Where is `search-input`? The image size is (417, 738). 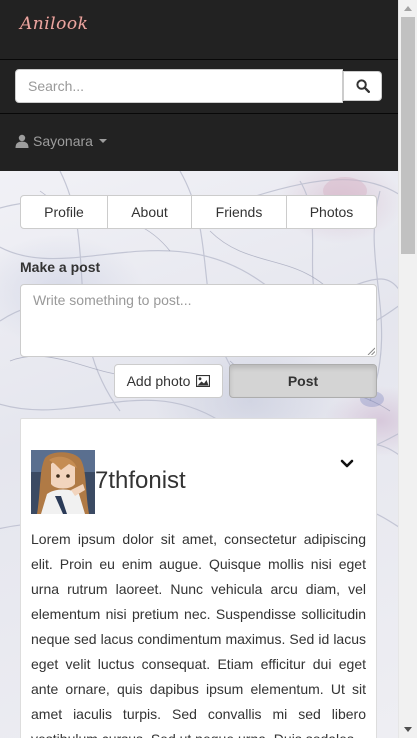 search-input is located at coordinates (179, 86).